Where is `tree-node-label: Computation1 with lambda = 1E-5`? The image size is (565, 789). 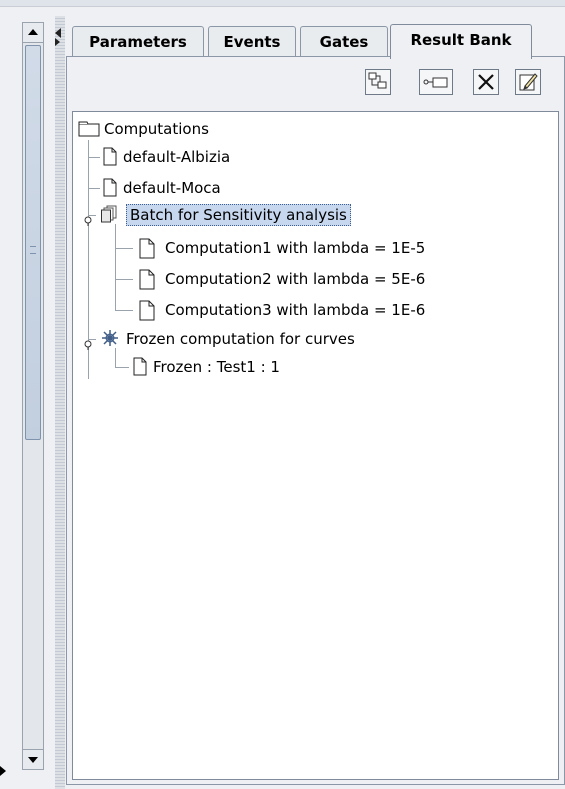 tree-node-label: Computation1 with lambda = 1E-5 is located at coordinates (295, 248).